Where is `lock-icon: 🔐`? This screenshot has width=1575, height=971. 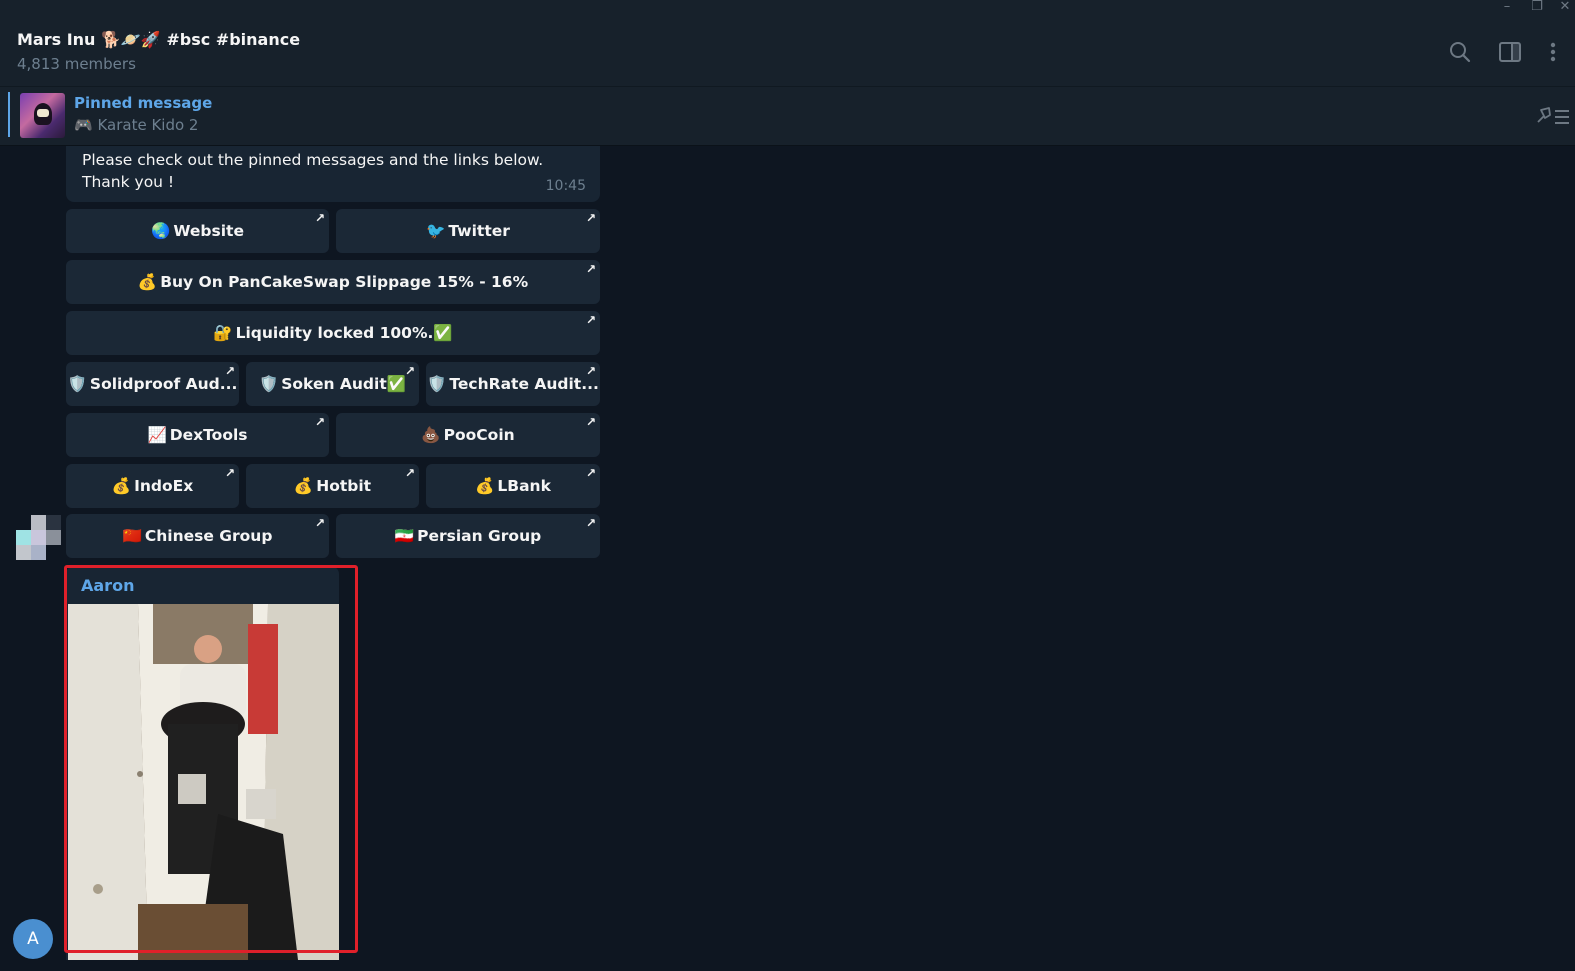 lock-icon: 🔐 is located at coordinates (223, 333).